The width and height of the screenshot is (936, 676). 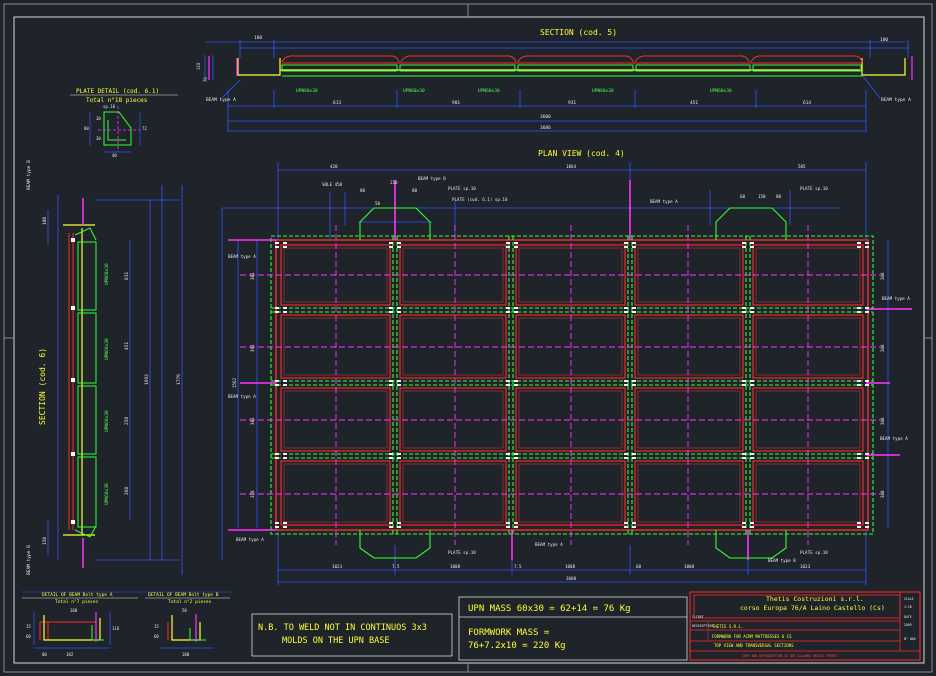 I want to click on weld-note-line1: N.B. TO WELD NOT IN CONTINUOS 3x3, so click(x=342, y=628).